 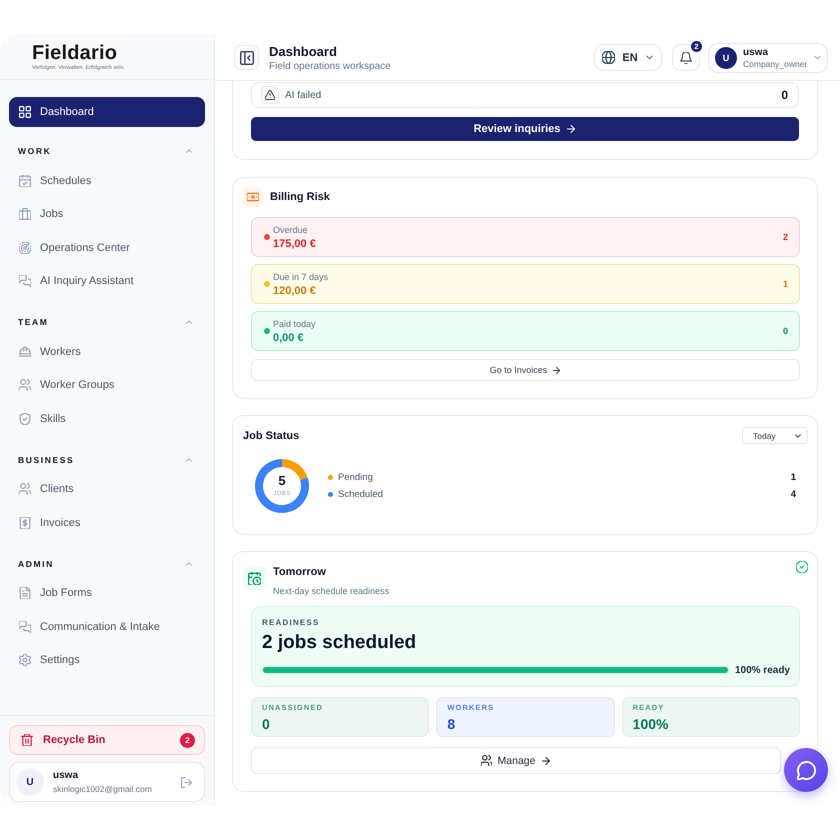 What do you see at coordinates (102, 789) in the screenshot?
I see `user-email: skinlogic1002@gmail.com` at bounding box center [102, 789].